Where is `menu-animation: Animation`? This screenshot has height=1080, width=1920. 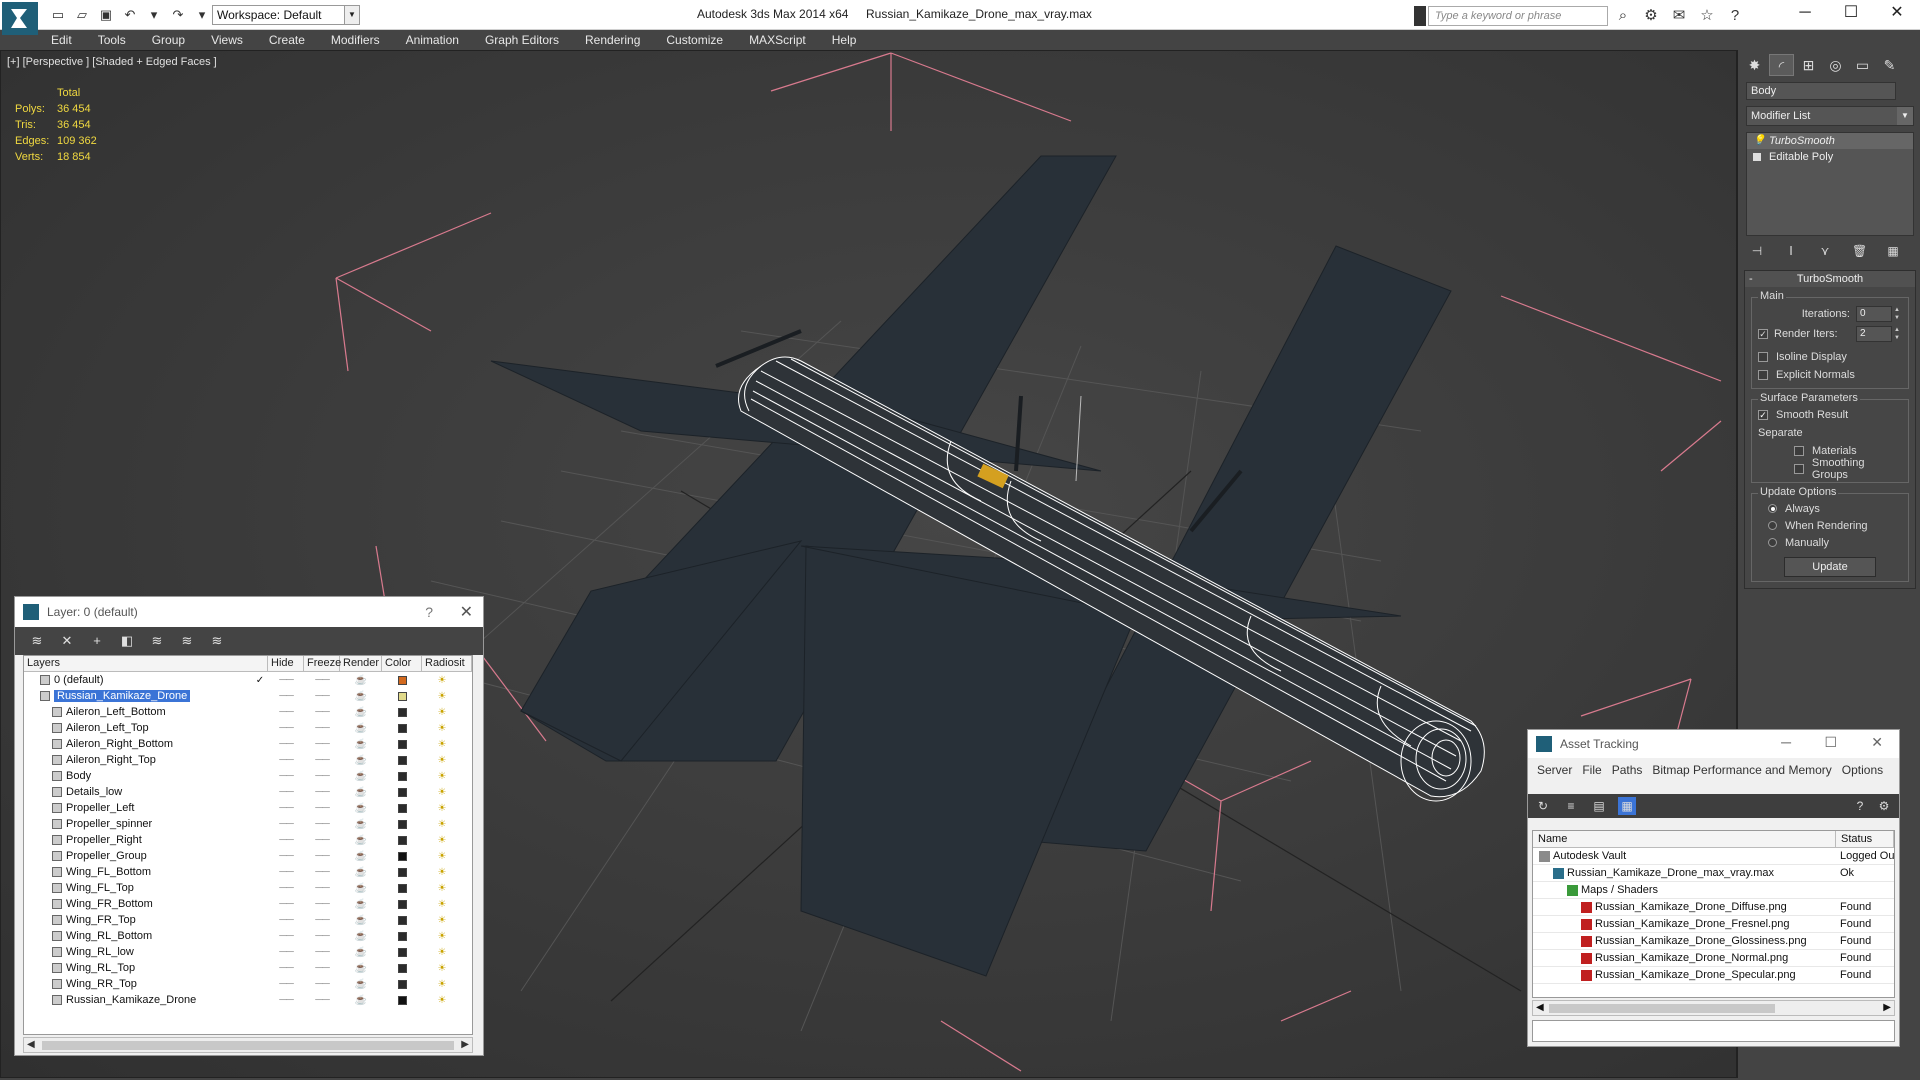
menu-animation: Animation is located at coordinates (432, 40).